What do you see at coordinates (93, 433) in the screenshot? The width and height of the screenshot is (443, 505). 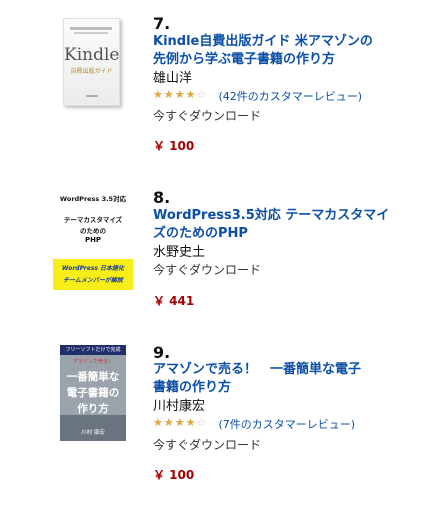 I see `cover-author: 川村 康宏` at bounding box center [93, 433].